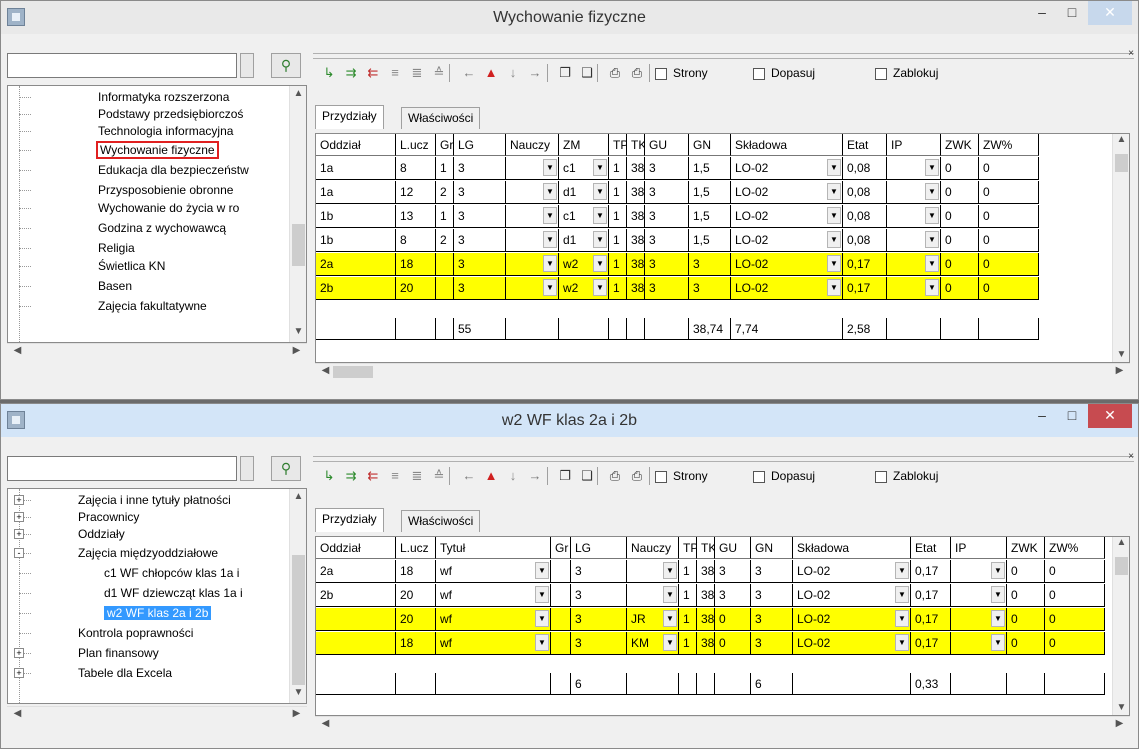 This screenshot has width=1139, height=749. Describe the element at coordinates (584, 192) in the screenshot. I see `grid-cell: d1 ▼` at that location.